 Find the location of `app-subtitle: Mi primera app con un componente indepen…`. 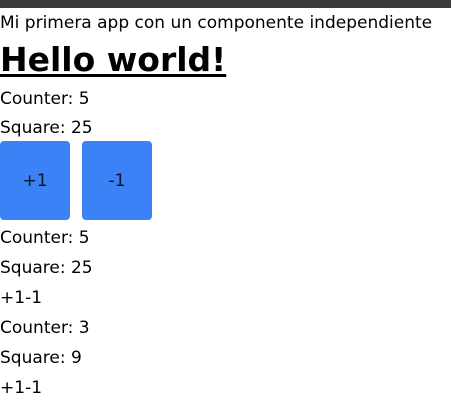

app-subtitle: Mi primera app con un componente indepen… is located at coordinates (216, 23).